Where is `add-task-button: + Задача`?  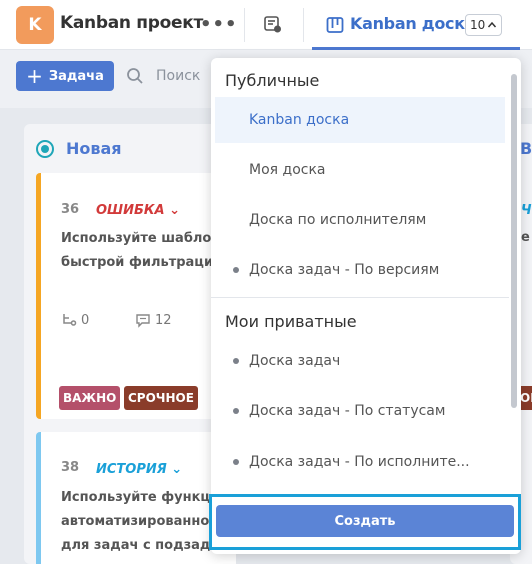
add-task-button: + Задача is located at coordinates (65, 76).